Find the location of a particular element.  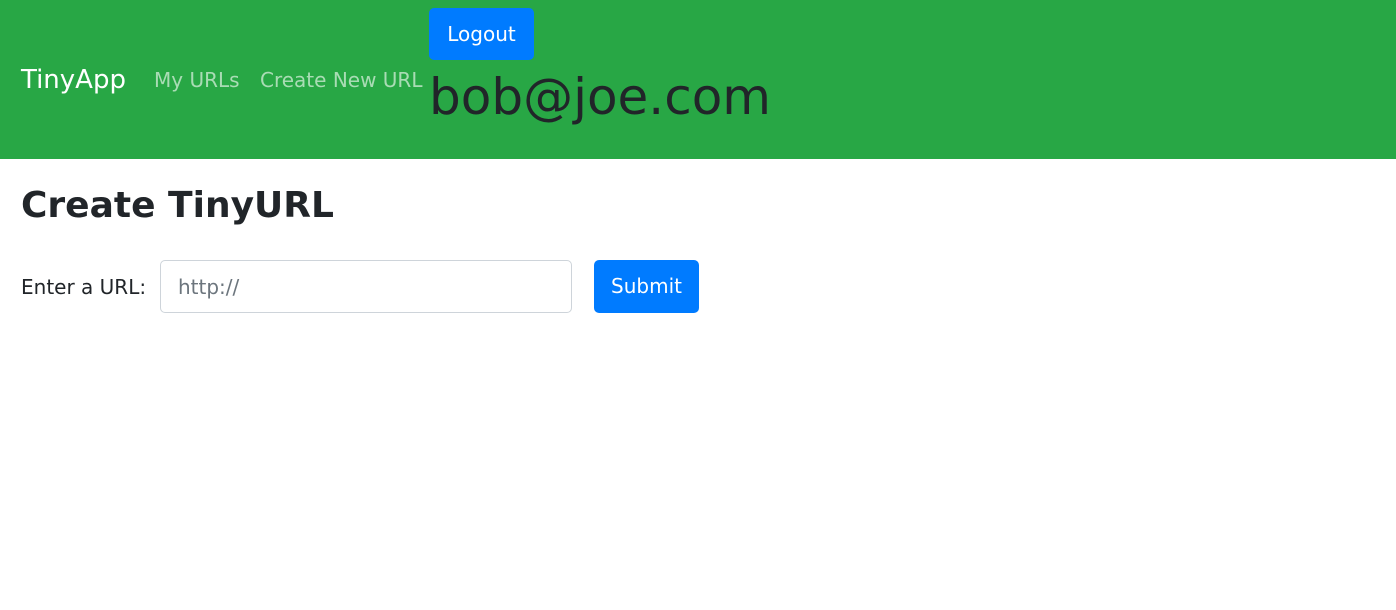

page-title: Create TinyURL is located at coordinates (177, 205).